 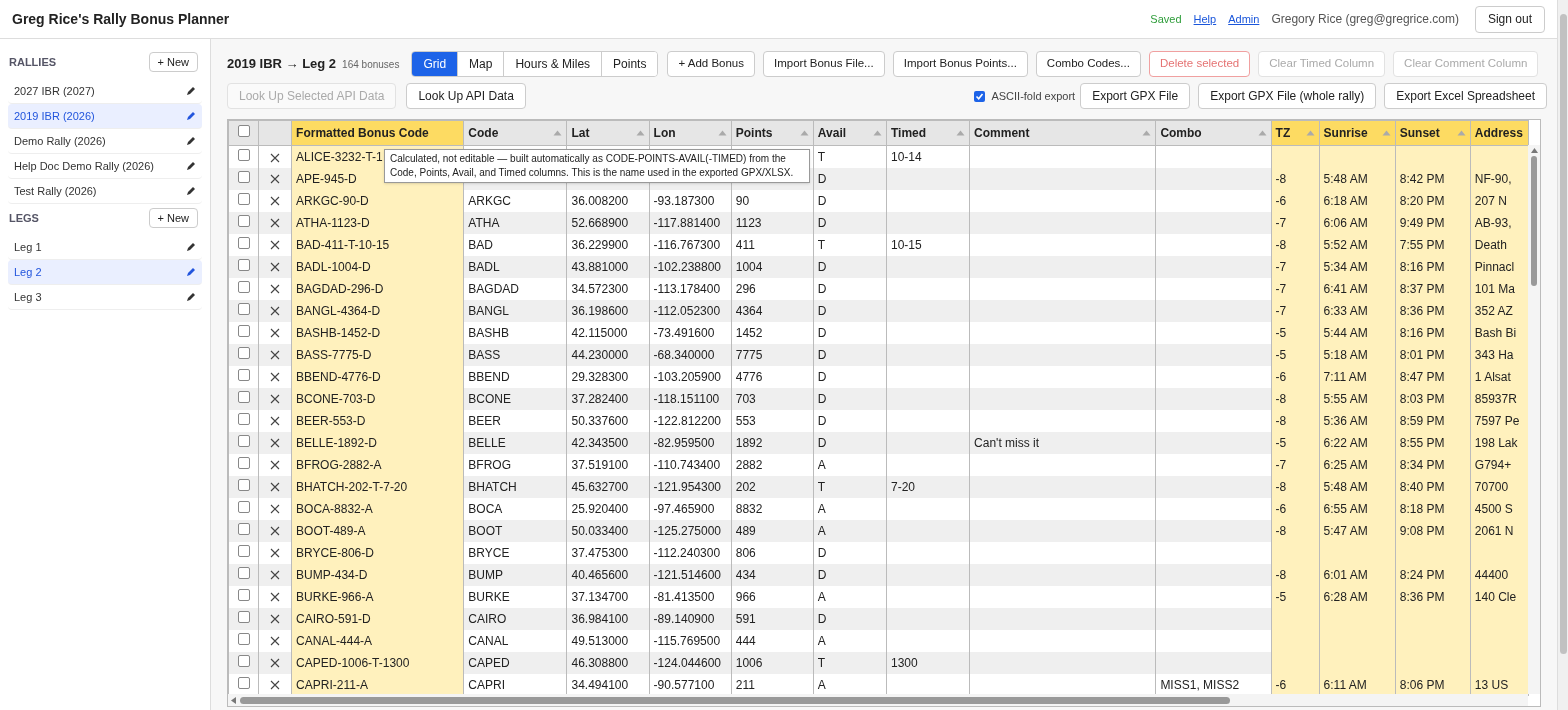 I want to click on column-header: Comment, so click(x=1062, y=133).